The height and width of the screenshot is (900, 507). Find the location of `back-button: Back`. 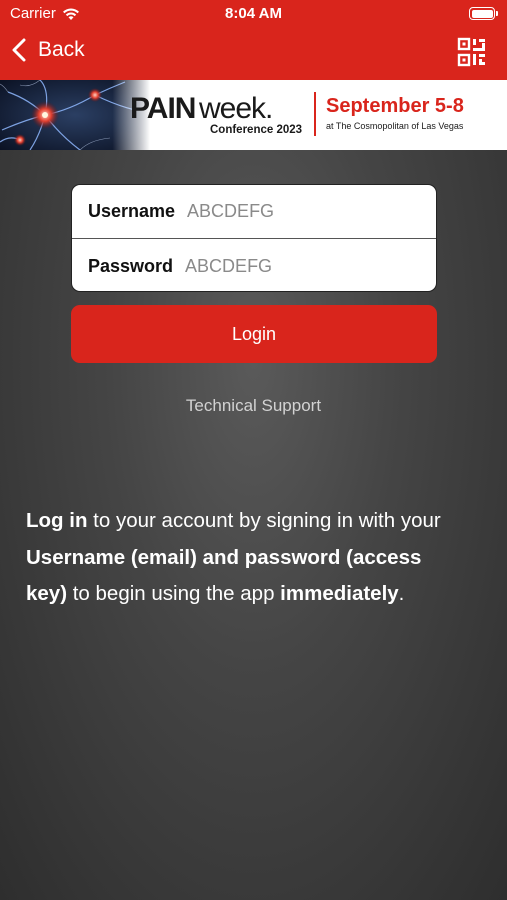

back-button: Back is located at coordinates (48, 50).